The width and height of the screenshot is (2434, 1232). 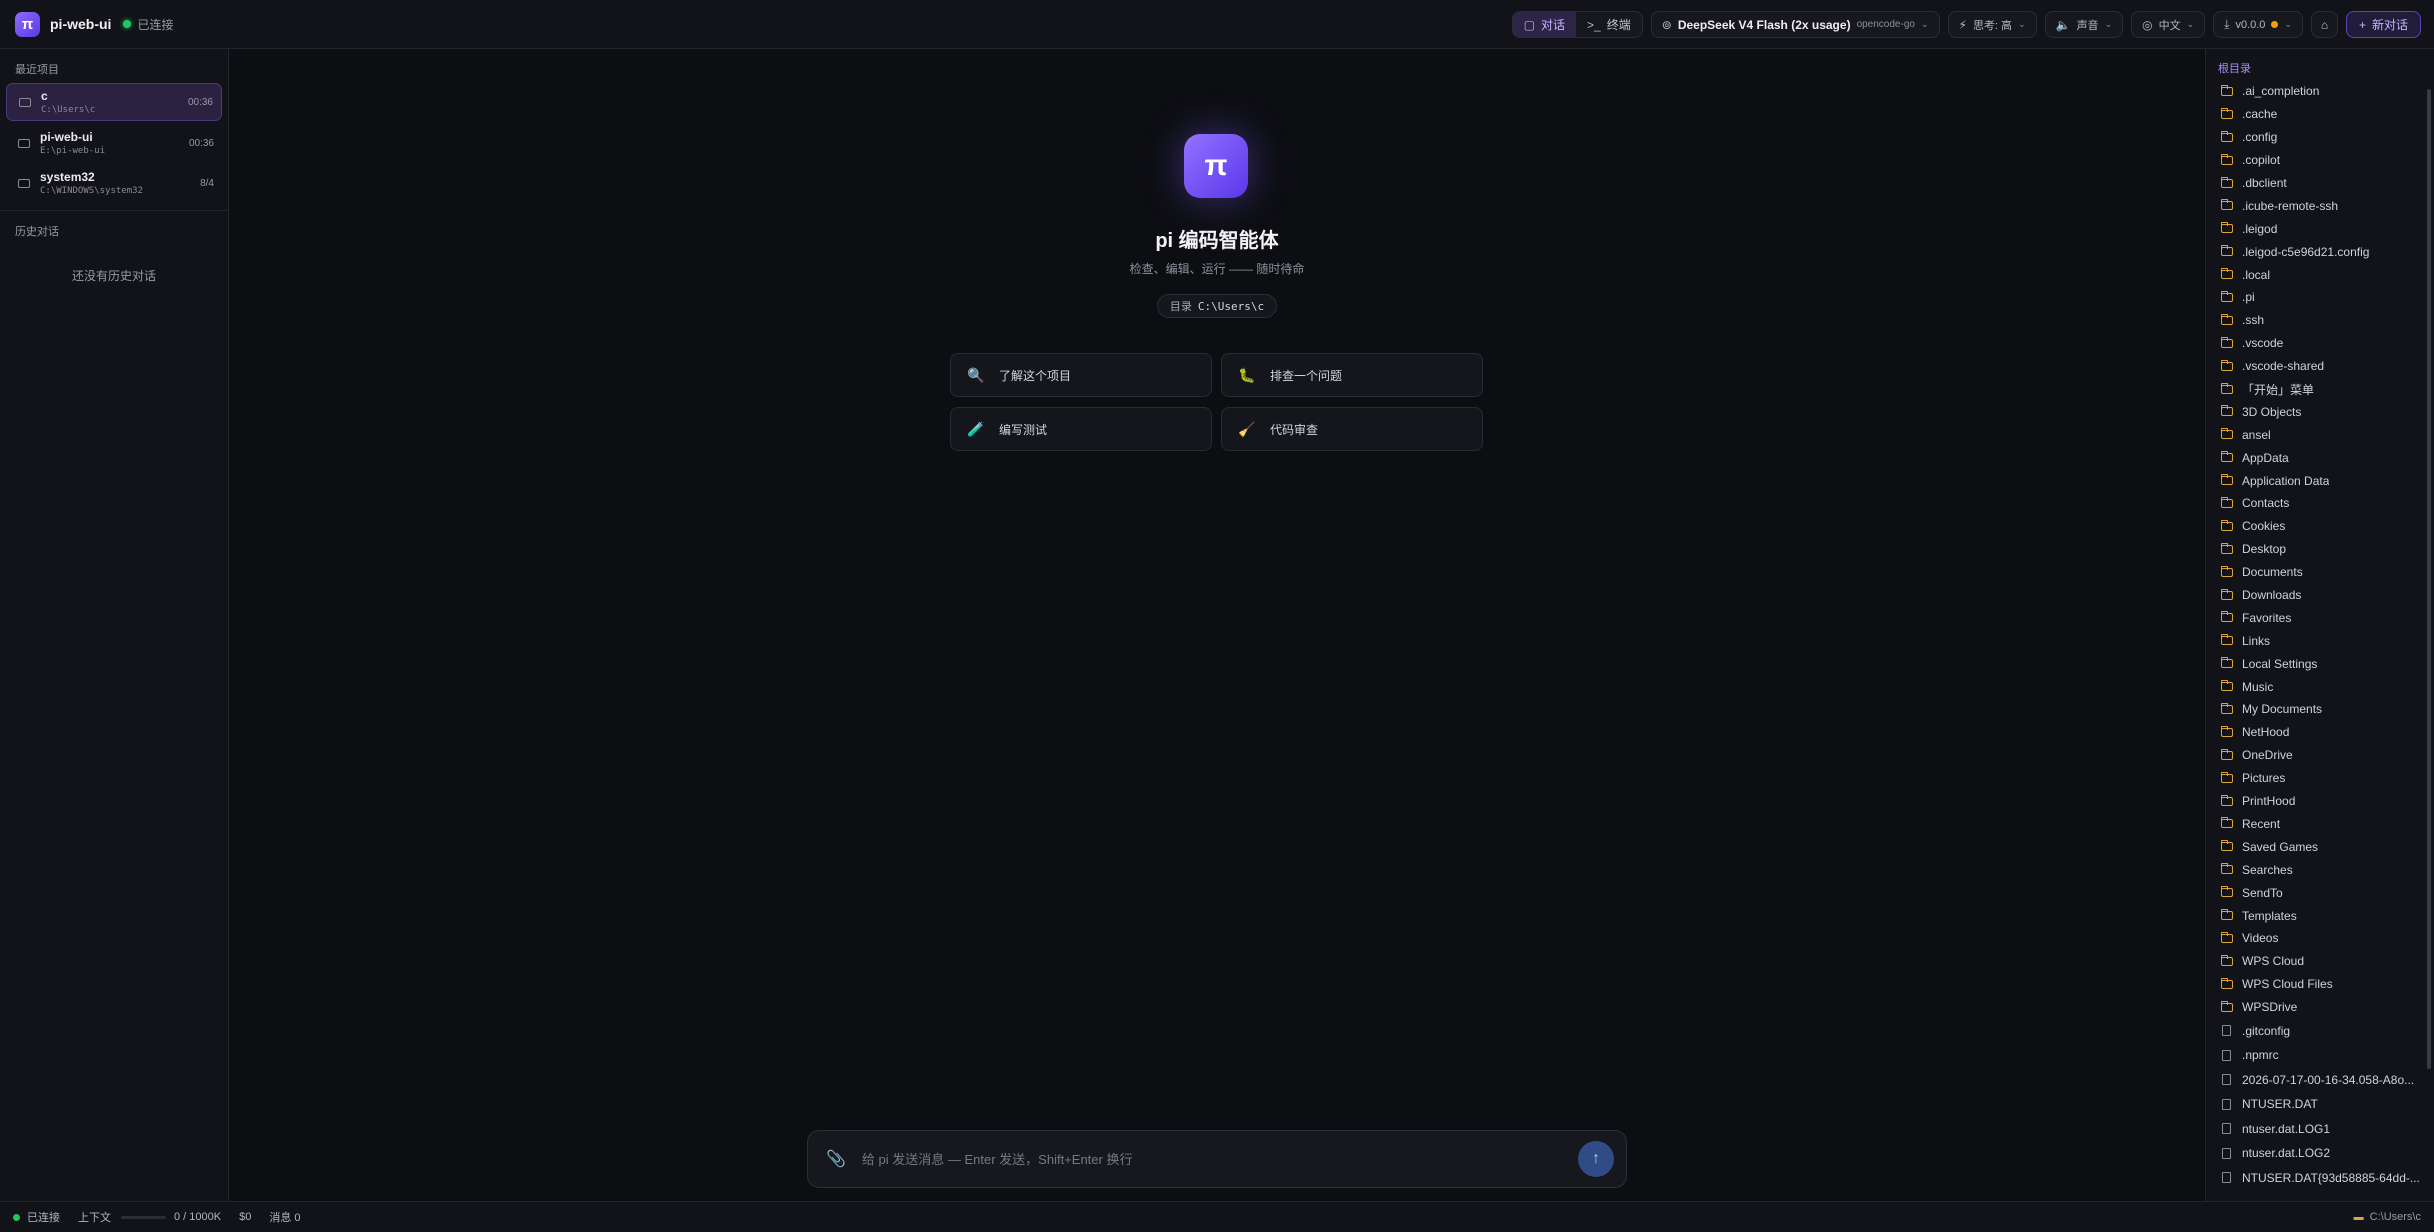 I want to click on folder-name: .local, so click(x=2256, y=274).